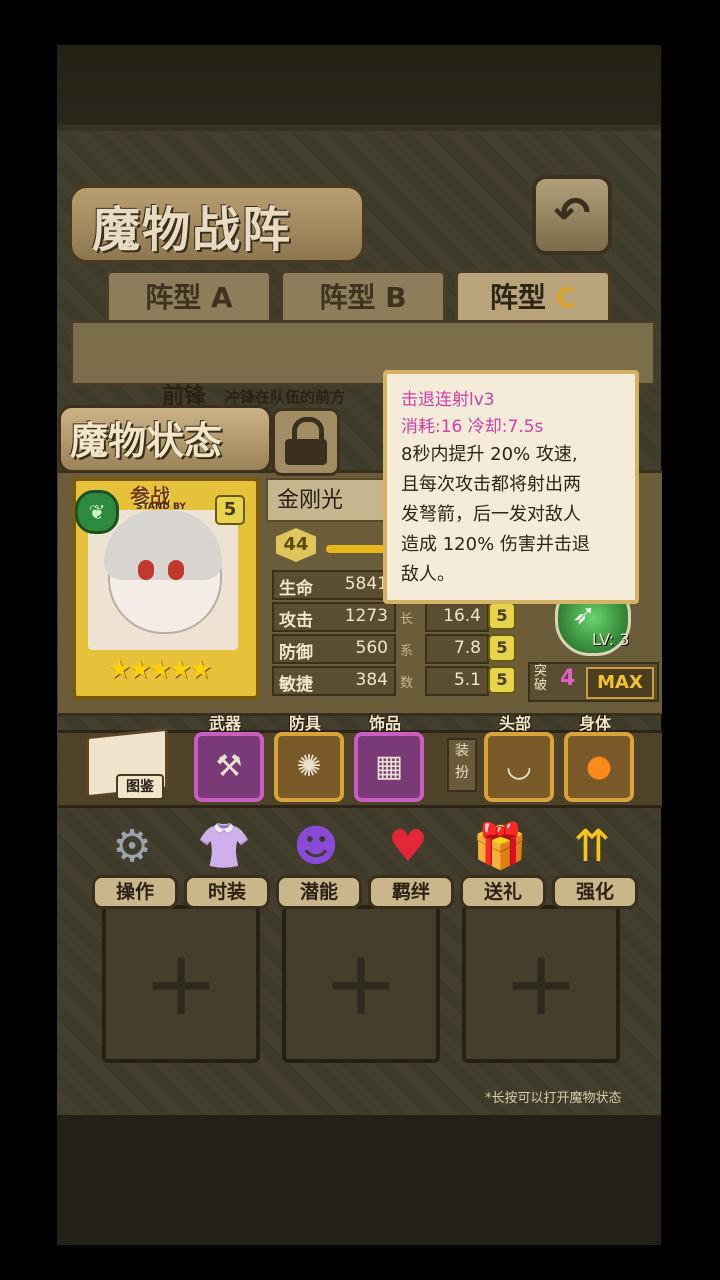  I want to click on menu-operate-button: ⚙ 操作, so click(135, 863).